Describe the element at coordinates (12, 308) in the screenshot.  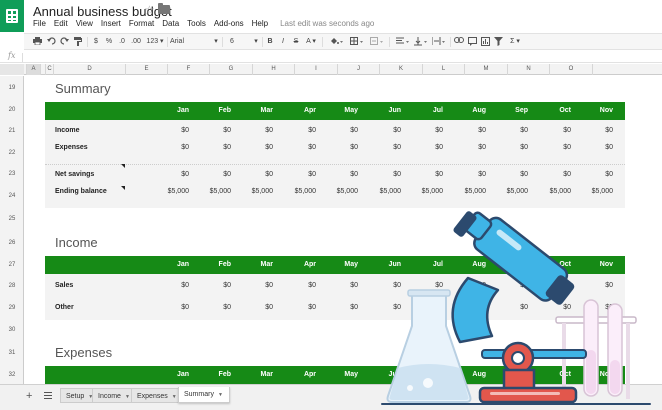
I see `row-number: 29` at that location.